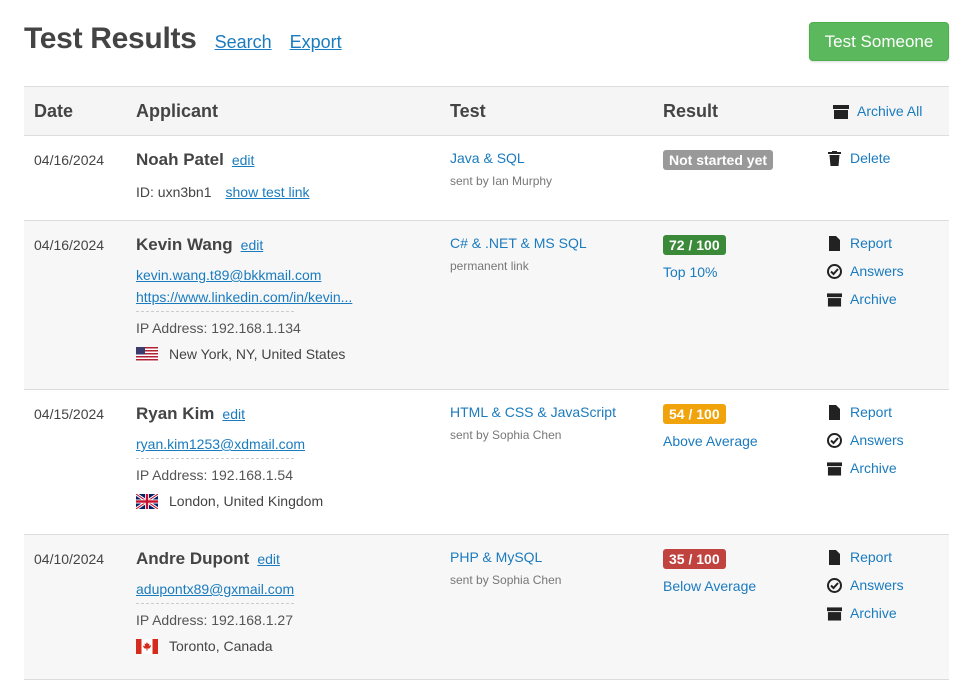 This screenshot has width=974, height=680. Describe the element at coordinates (228, 275) in the screenshot. I see `email-link: kevin.wang.t89@bkkmail.com` at that location.